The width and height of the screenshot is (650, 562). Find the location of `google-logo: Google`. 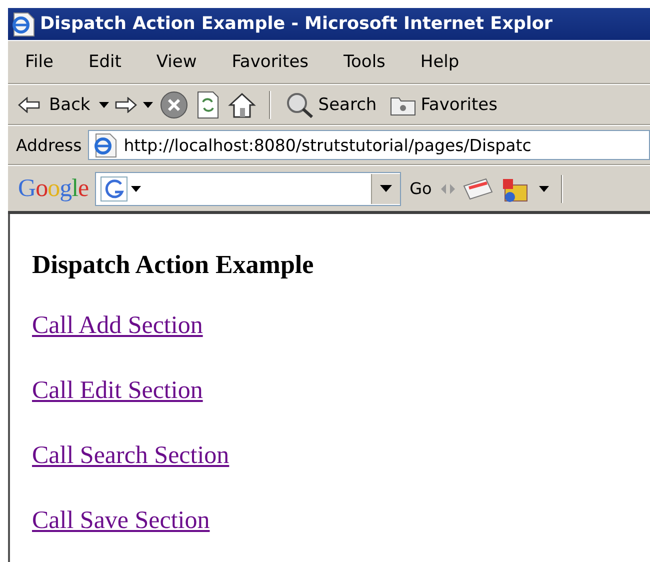

google-logo: Google is located at coordinates (53, 188).